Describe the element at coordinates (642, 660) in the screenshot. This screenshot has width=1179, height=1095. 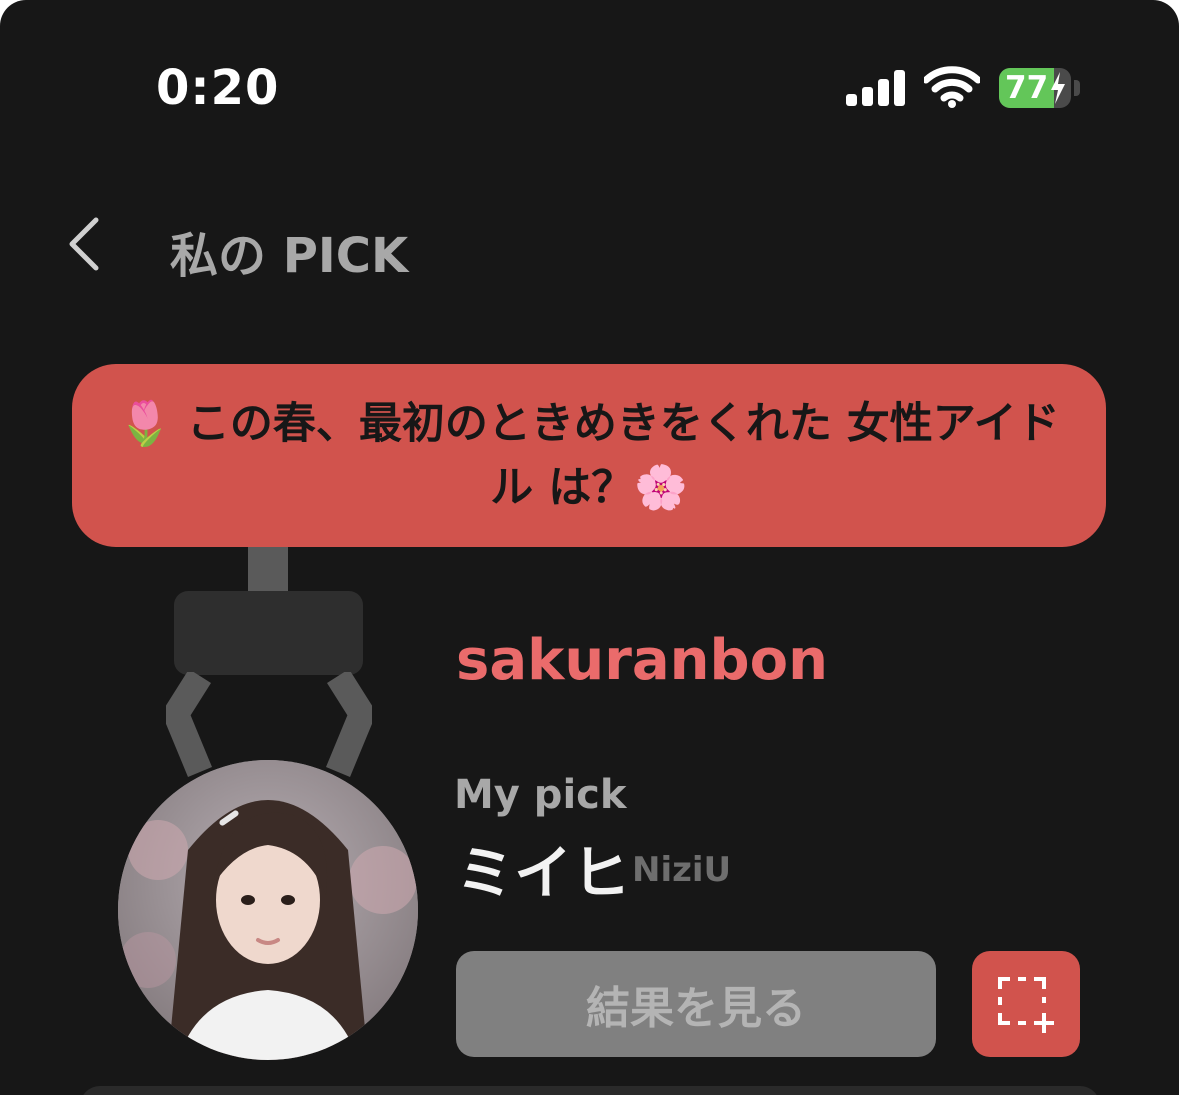
I see `username: sakuranbon` at that location.